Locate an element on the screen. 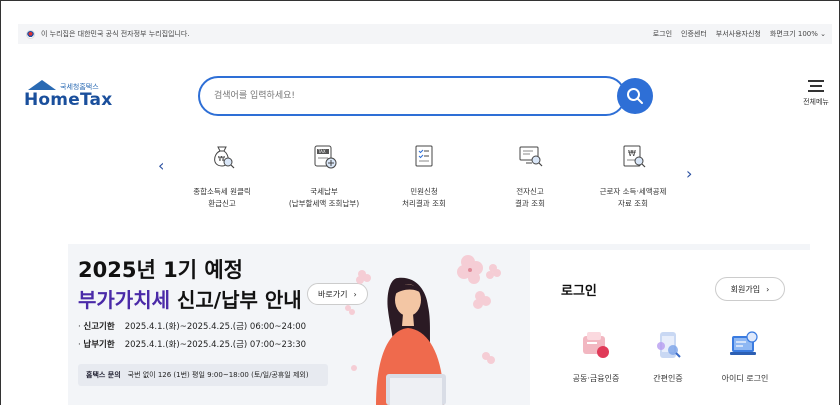 The width and height of the screenshot is (840, 405). login-method-simple-auth: 간편인증 is located at coordinates (668, 356).